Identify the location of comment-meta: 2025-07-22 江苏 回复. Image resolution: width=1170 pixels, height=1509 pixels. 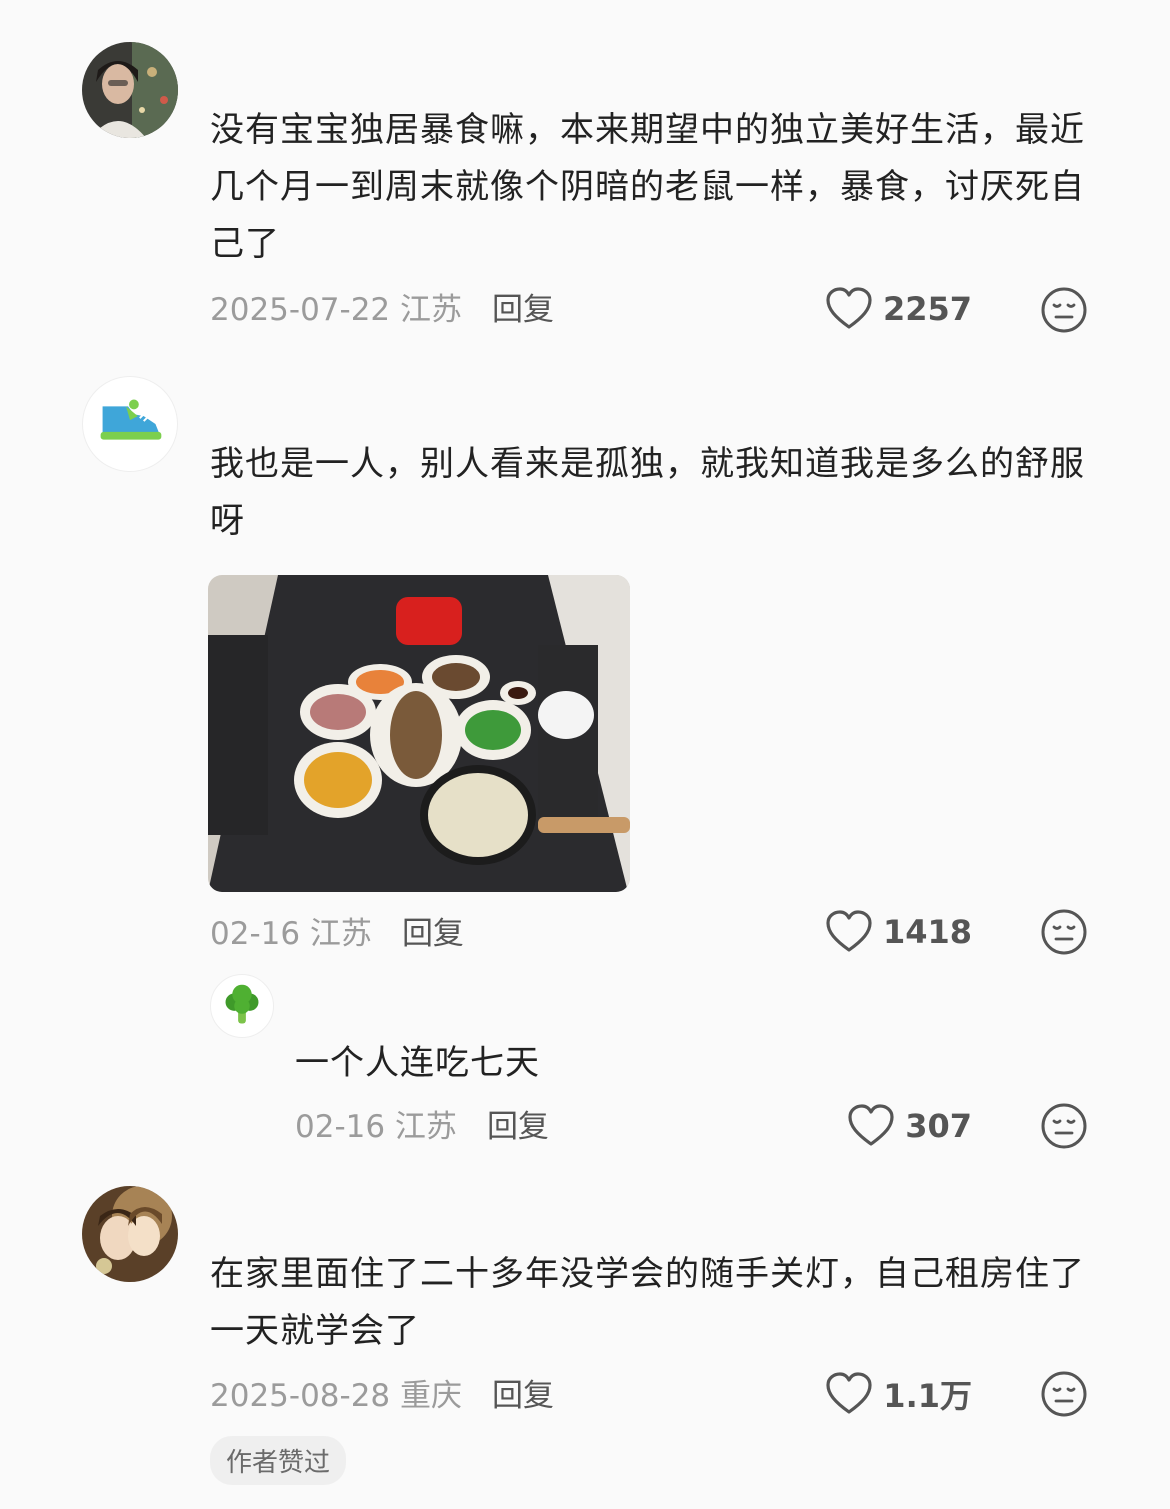
(382, 306).